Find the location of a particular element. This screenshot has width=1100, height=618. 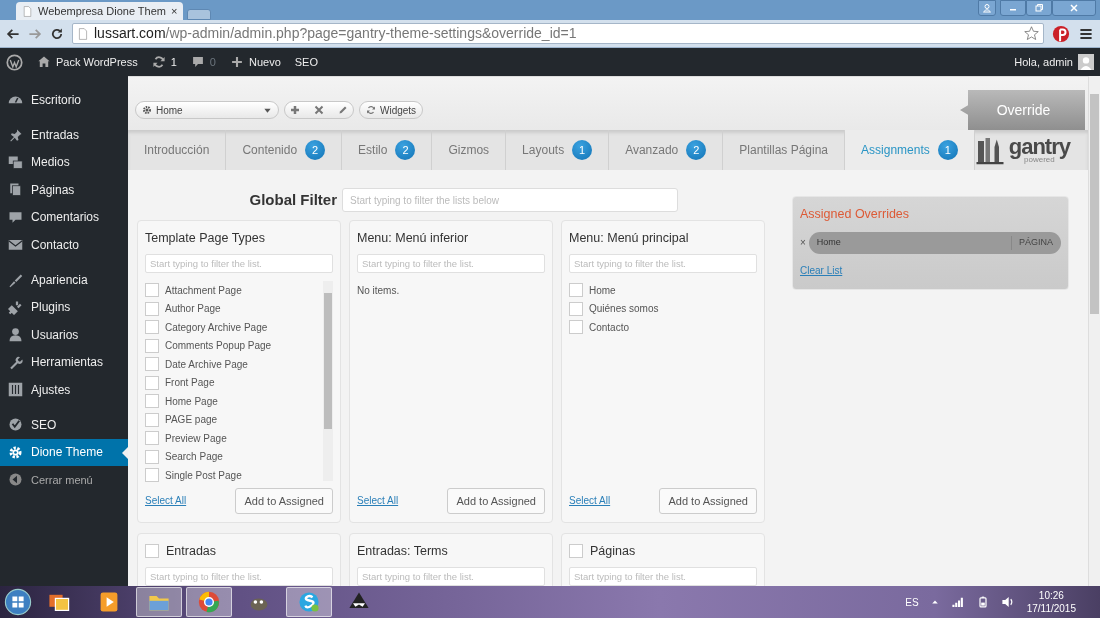

sidebar-item: Apariencia is located at coordinates (64, 280).